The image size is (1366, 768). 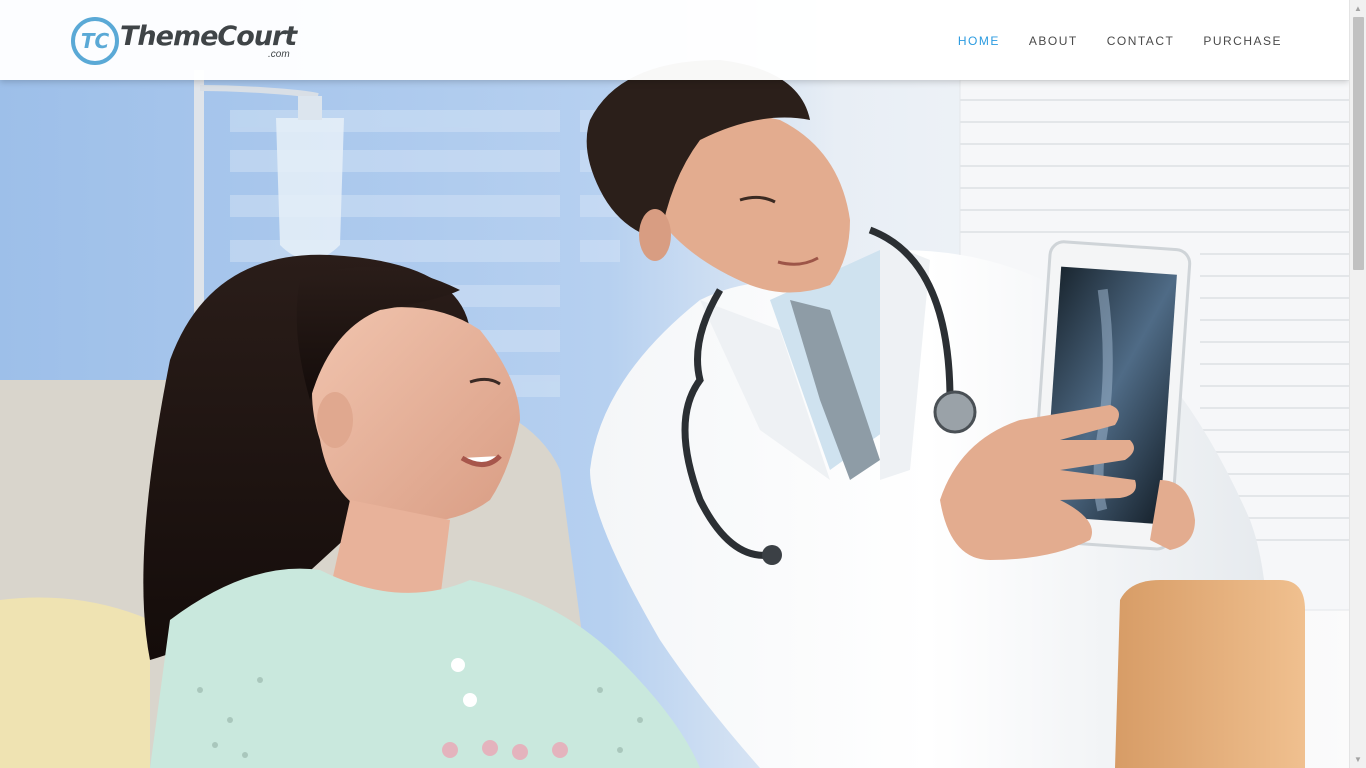 What do you see at coordinates (208, 36) in the screenshot?
I see `logo-brand-text: ThemeCourt` at bounding box center [208, 36].